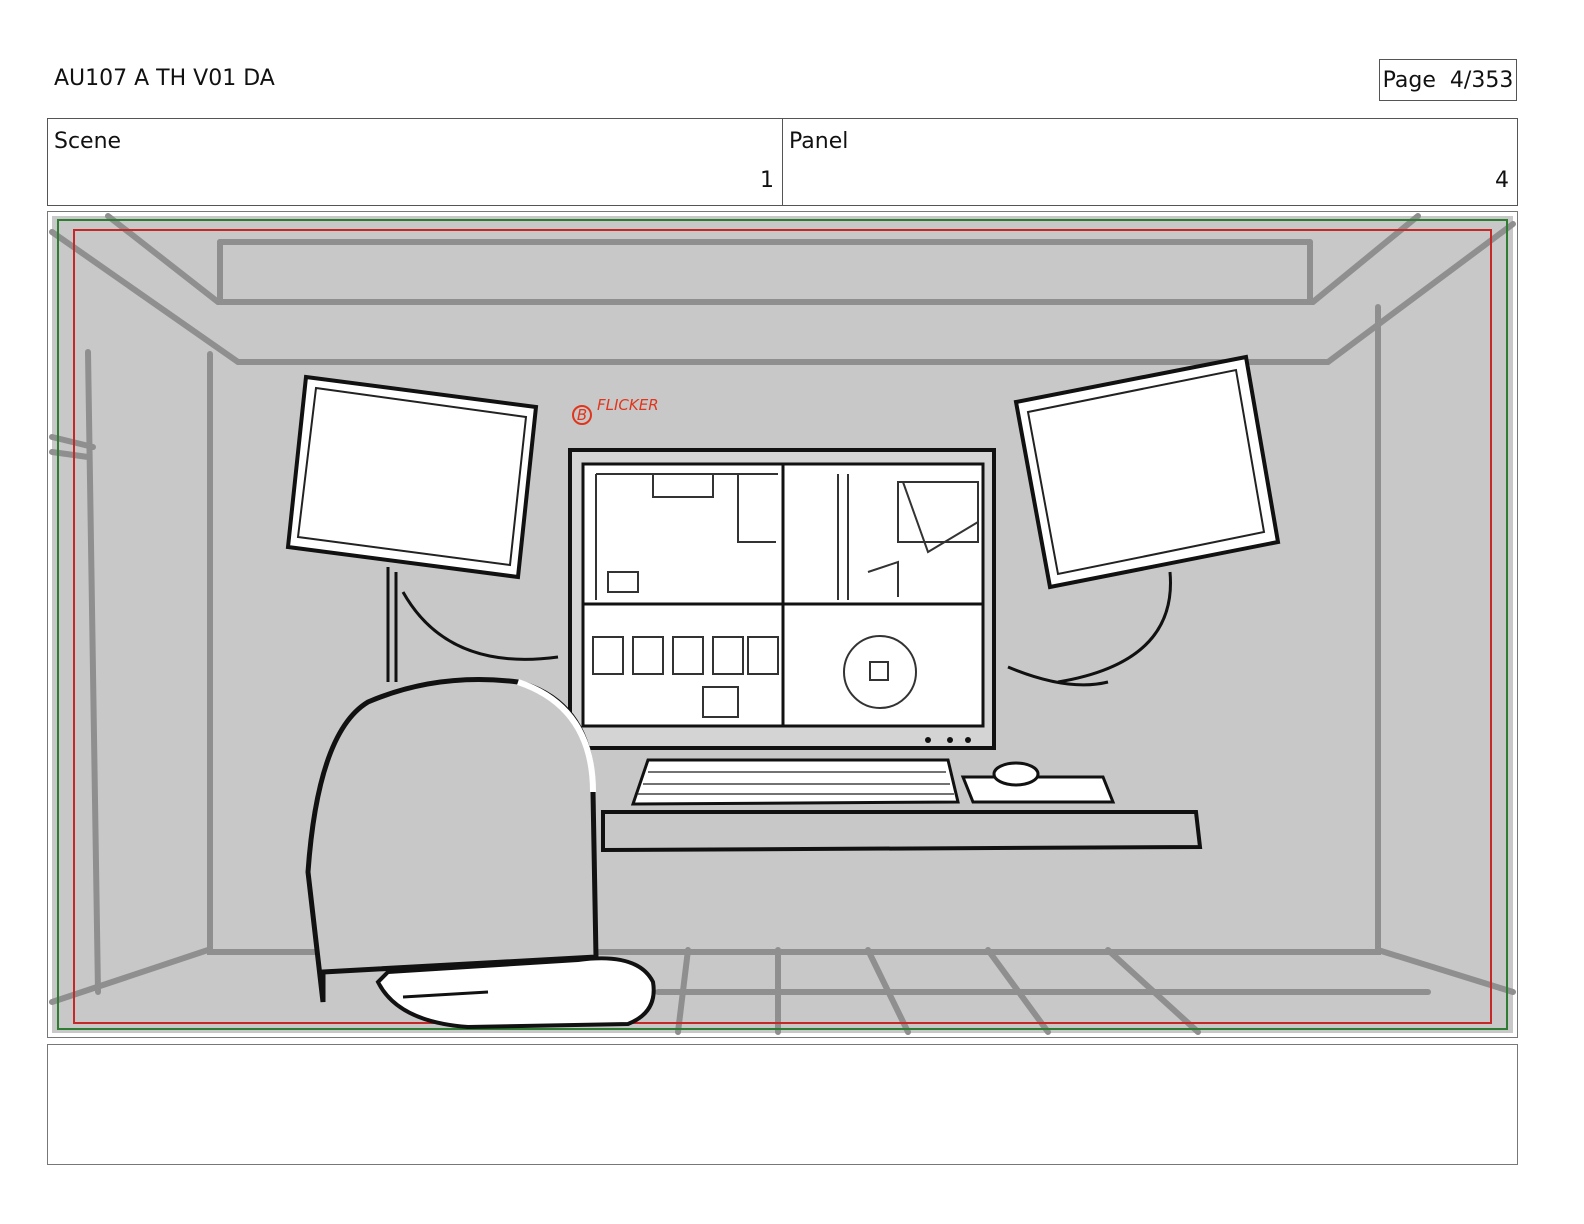  I want to click on scene-label: Scene, so click(88, 141).